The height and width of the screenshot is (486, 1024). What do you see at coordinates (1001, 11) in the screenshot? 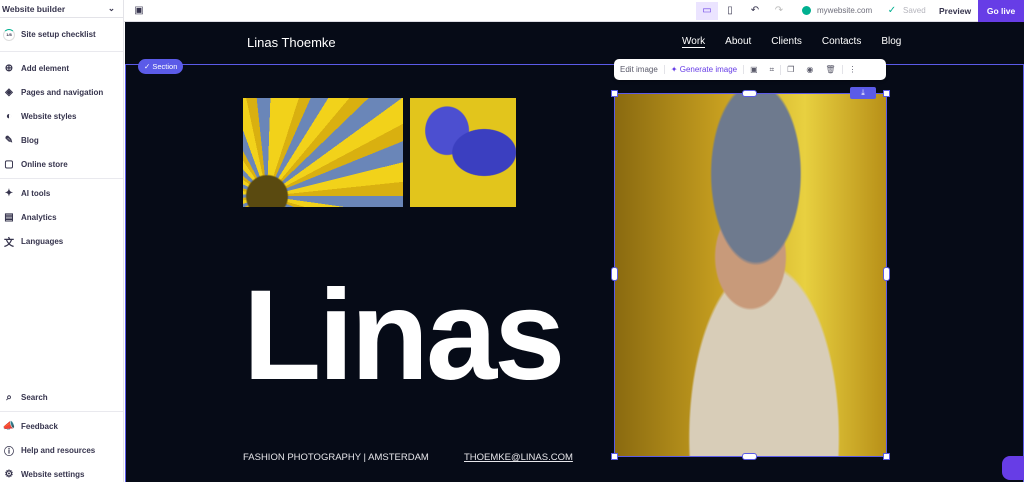
I see `go-live-button: Go live` at bounding box center [1001, 11].